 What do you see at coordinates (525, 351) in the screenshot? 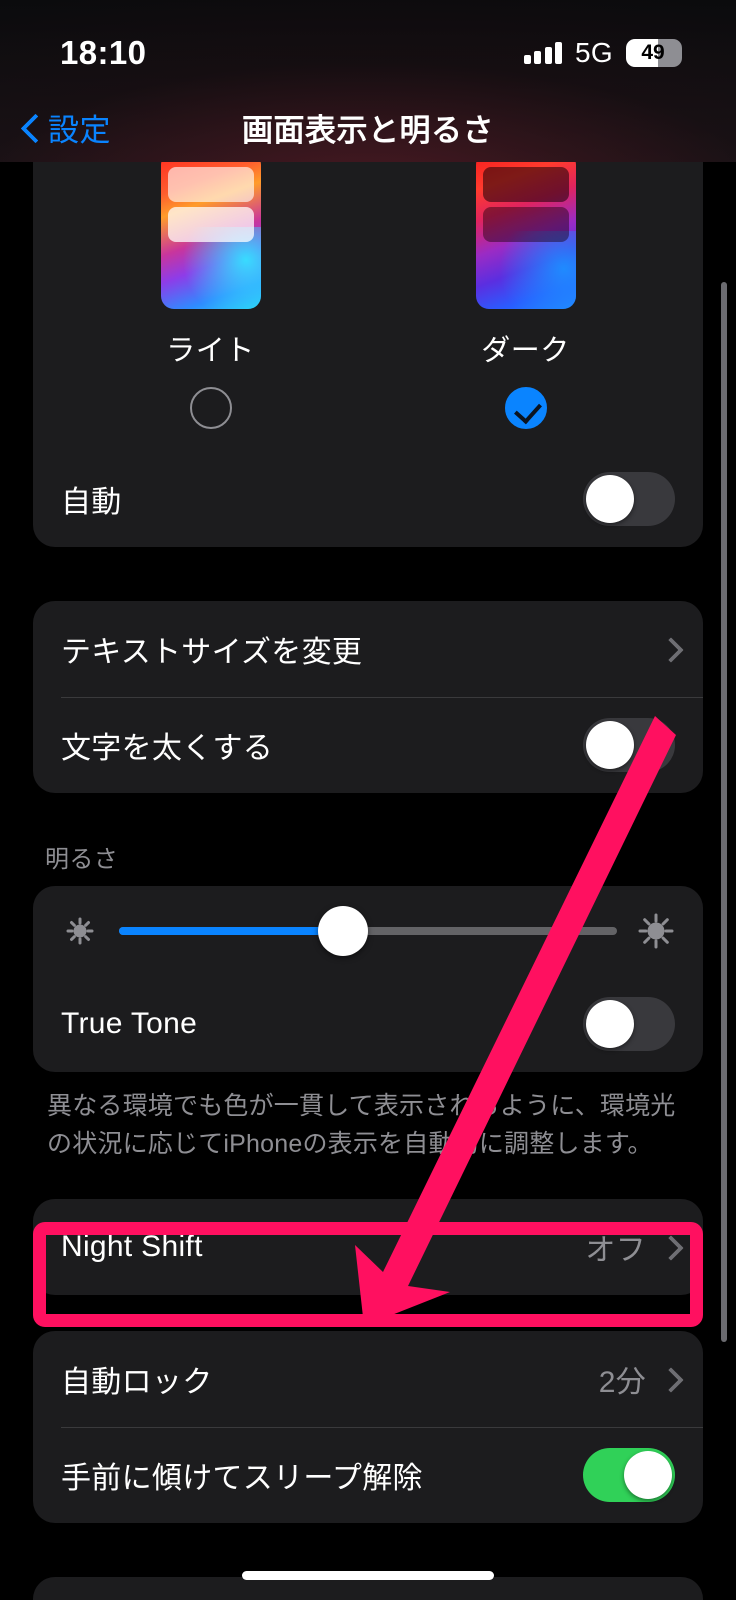
I see `theme-option-label: ダーク` at bounding box center [525, 351].